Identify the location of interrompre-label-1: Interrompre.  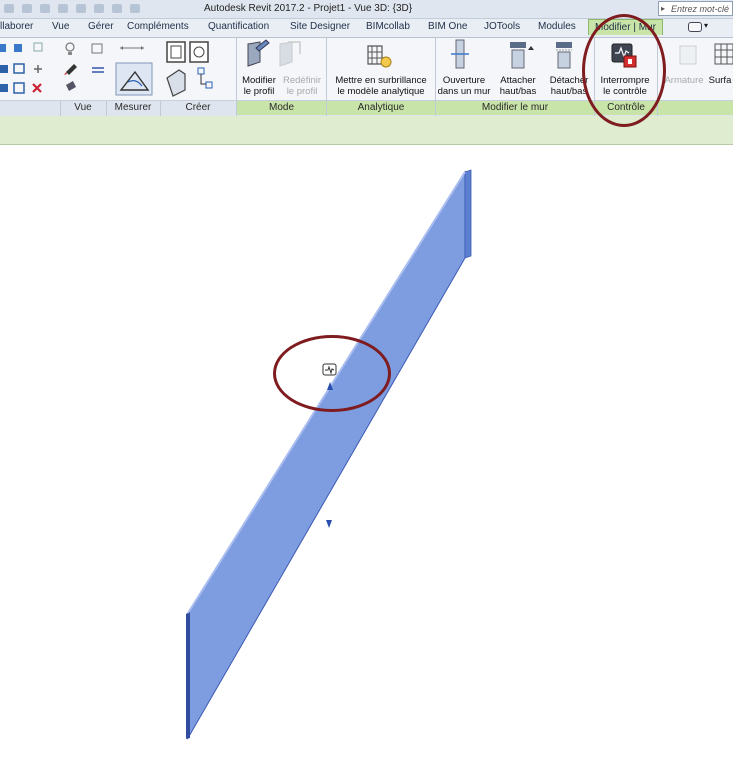
(625, 80).